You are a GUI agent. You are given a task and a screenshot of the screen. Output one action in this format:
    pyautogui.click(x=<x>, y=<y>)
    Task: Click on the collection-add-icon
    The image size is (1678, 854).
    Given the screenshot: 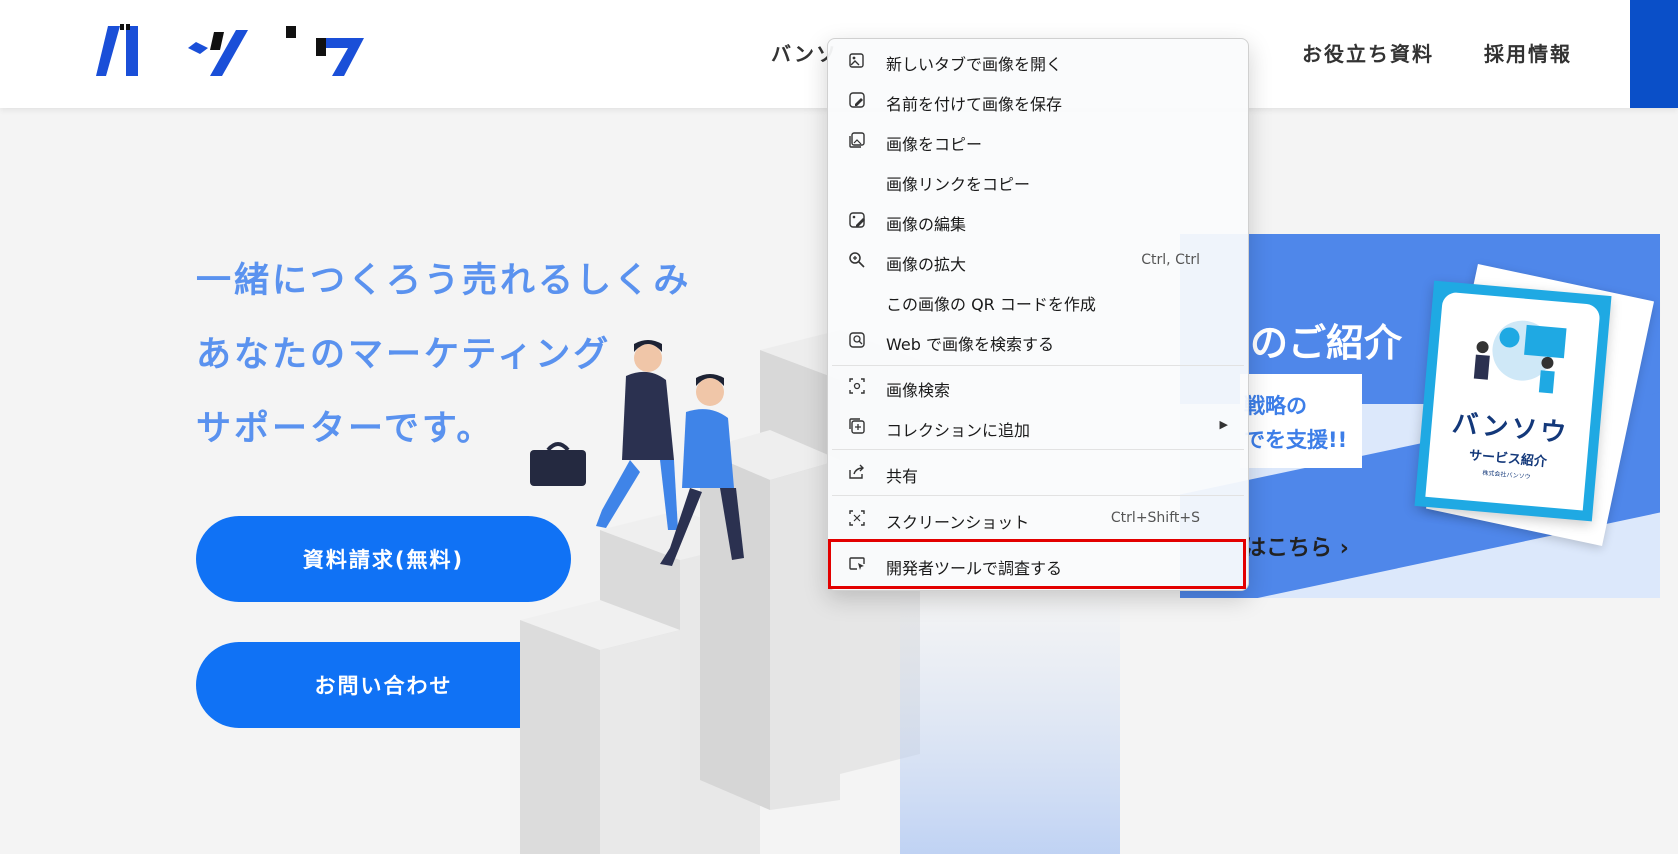 What is the action you would take?
    pyautogui.click(x=857, y=426)
    